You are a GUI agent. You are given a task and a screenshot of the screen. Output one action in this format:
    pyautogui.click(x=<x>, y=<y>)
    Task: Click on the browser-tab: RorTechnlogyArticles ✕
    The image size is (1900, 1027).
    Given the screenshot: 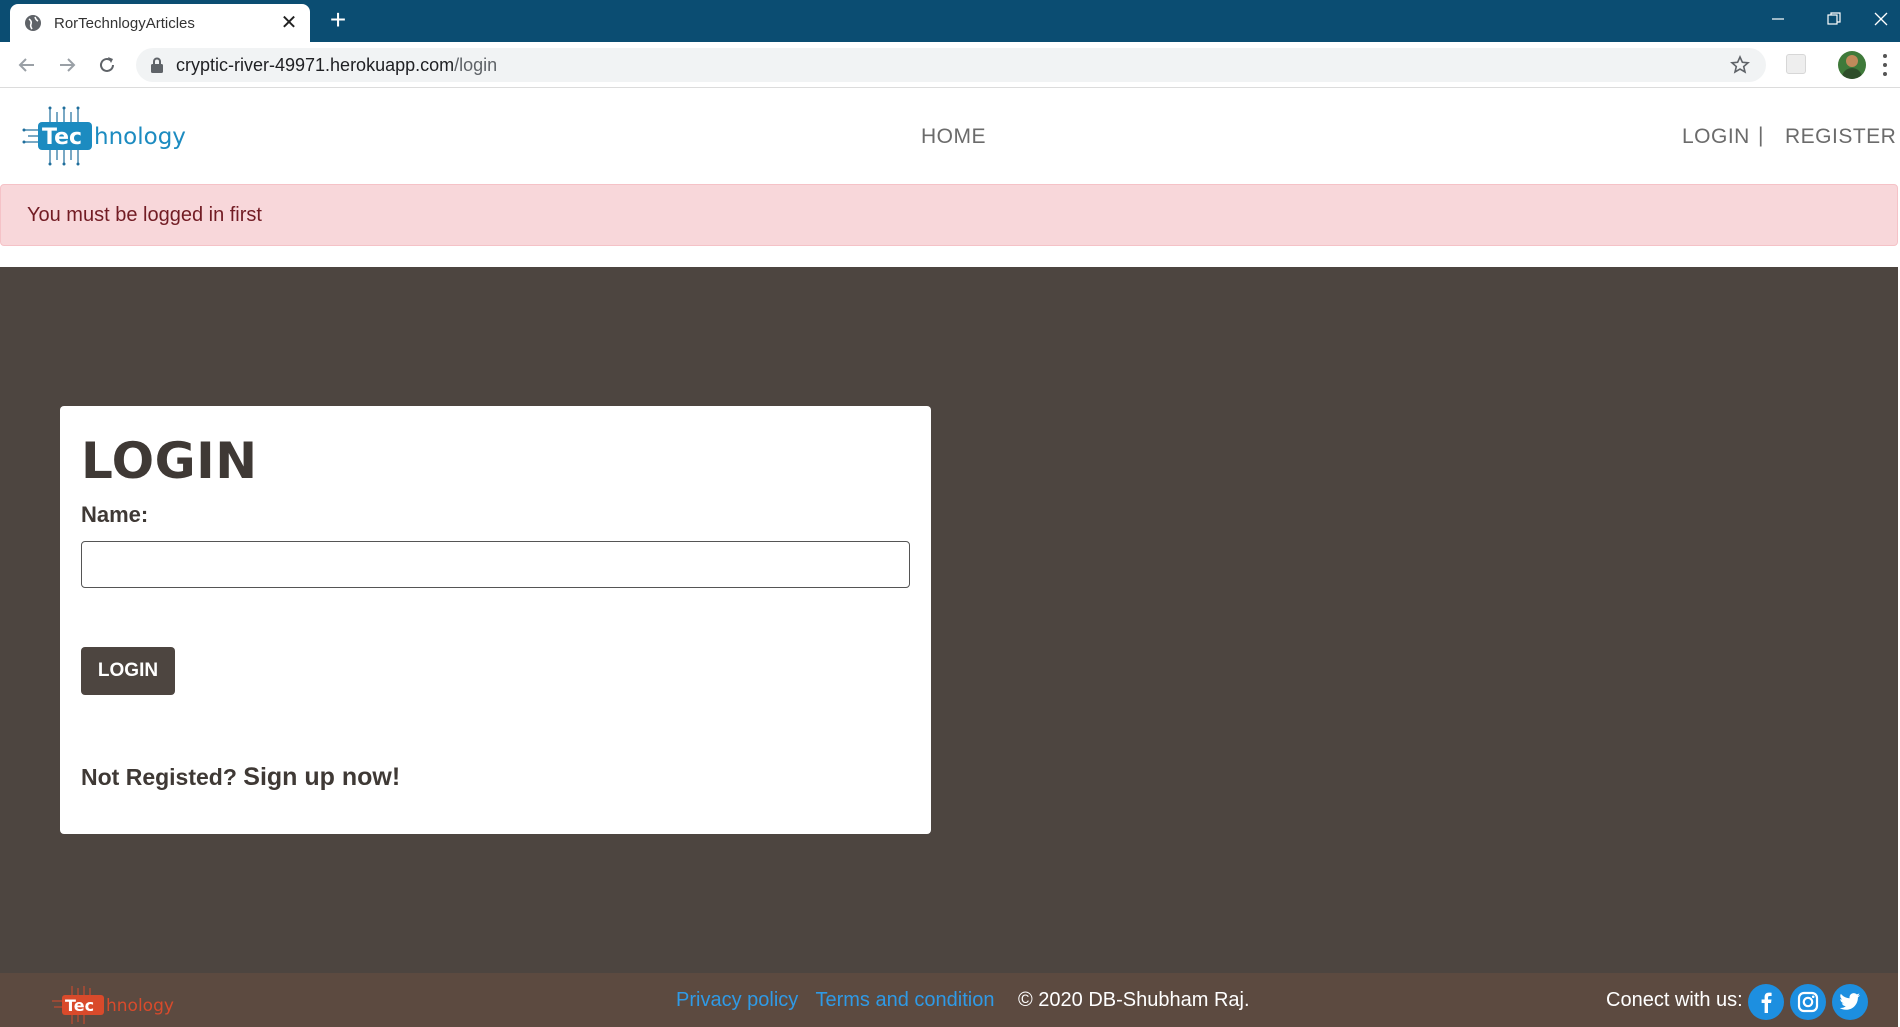 What is the action you would take?
    pyautogui.click(x=160, y=23)
    